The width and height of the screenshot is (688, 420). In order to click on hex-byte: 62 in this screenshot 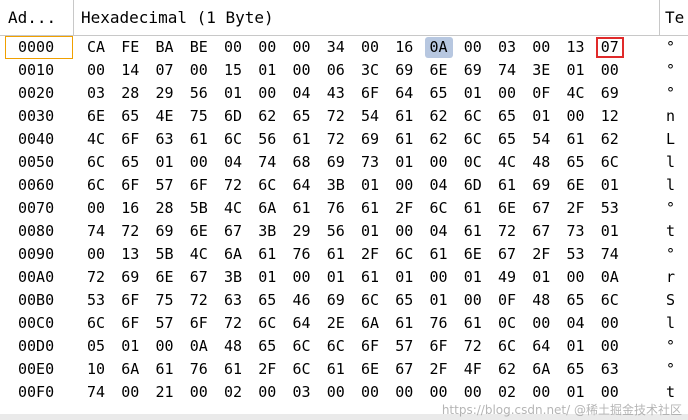, I will do `click(439, 116)`.